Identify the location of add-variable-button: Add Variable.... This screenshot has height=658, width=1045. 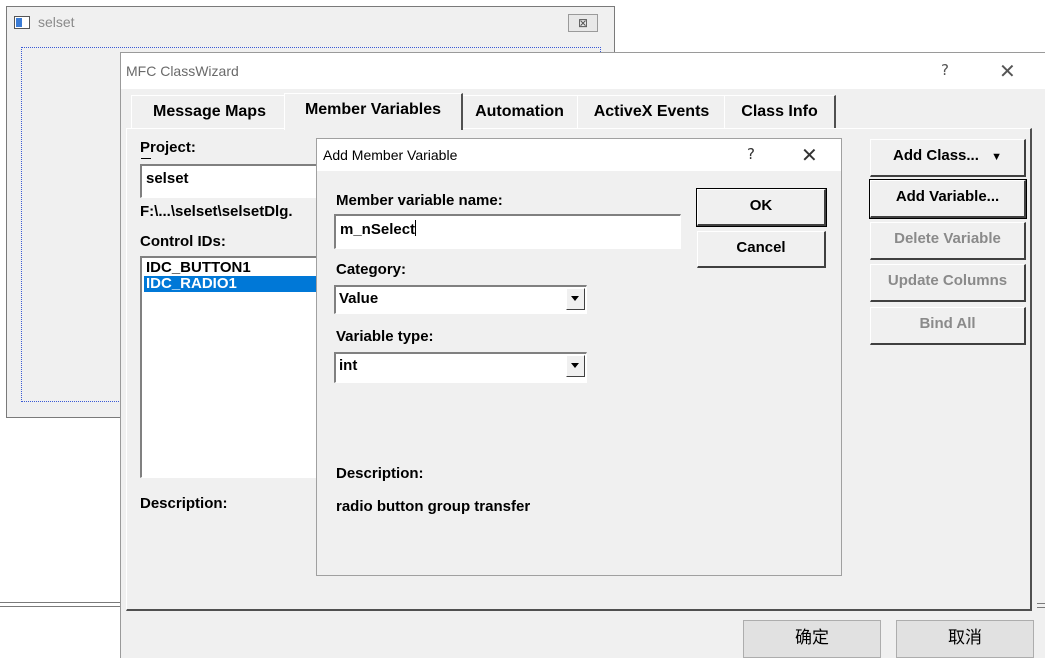
(948, 199).